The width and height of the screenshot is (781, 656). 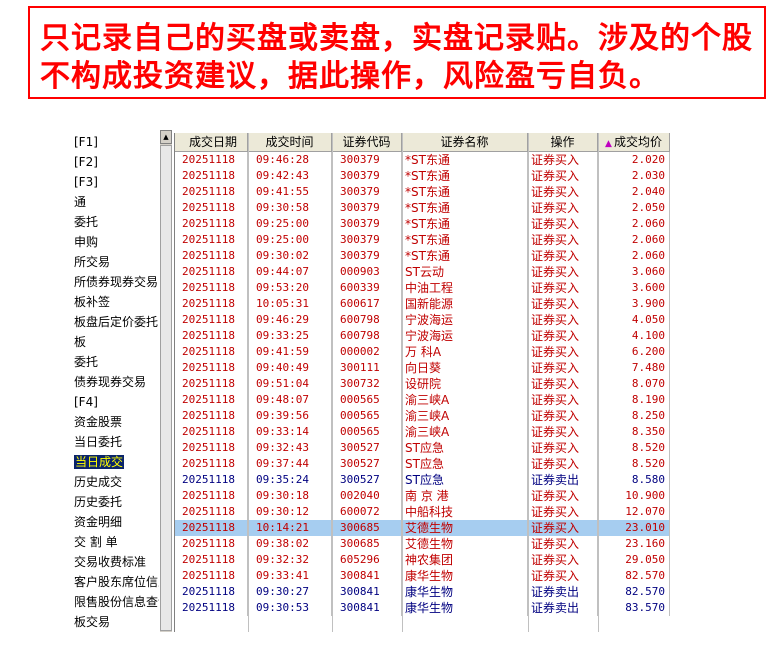 I want to click on sidebar-scrollbar: ▲, so click(x=166, y=381).